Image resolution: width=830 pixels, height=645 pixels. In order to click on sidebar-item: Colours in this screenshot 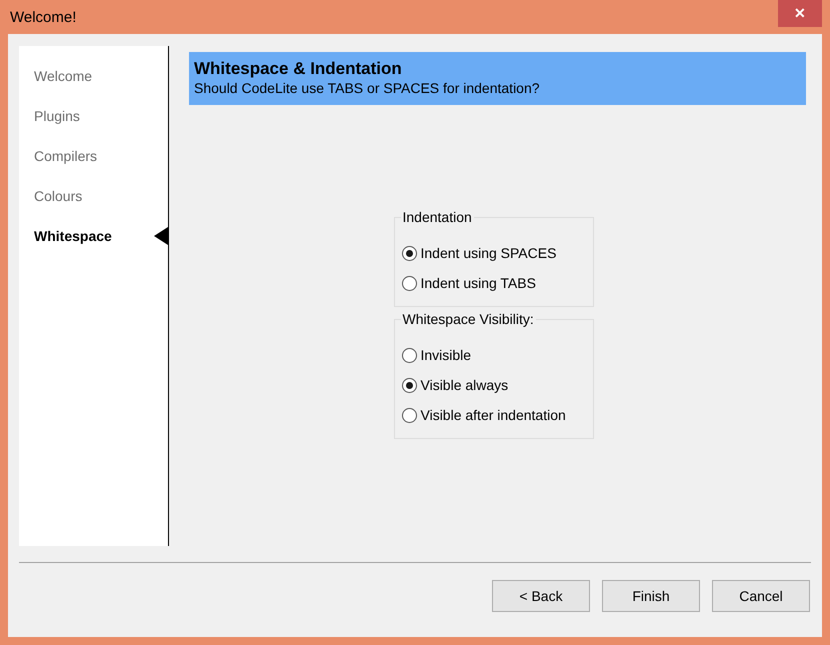, I will do `click(58, 196)`.